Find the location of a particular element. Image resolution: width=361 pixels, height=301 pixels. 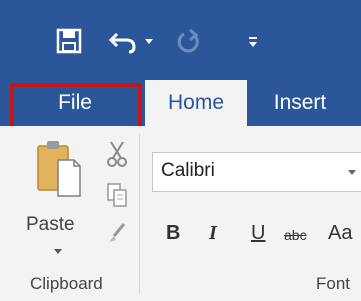

paste-label: Paste is located at coordinates (50, 224).